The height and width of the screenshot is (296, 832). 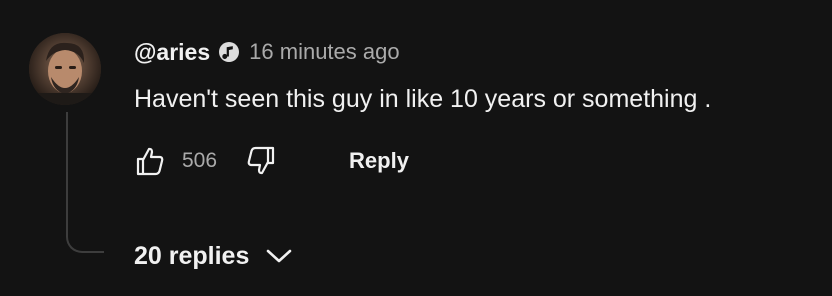 What do you see at coordinates (281, 256) in the screenshot?
I see `chevron-down-icon` at bounding box center [281, 256].